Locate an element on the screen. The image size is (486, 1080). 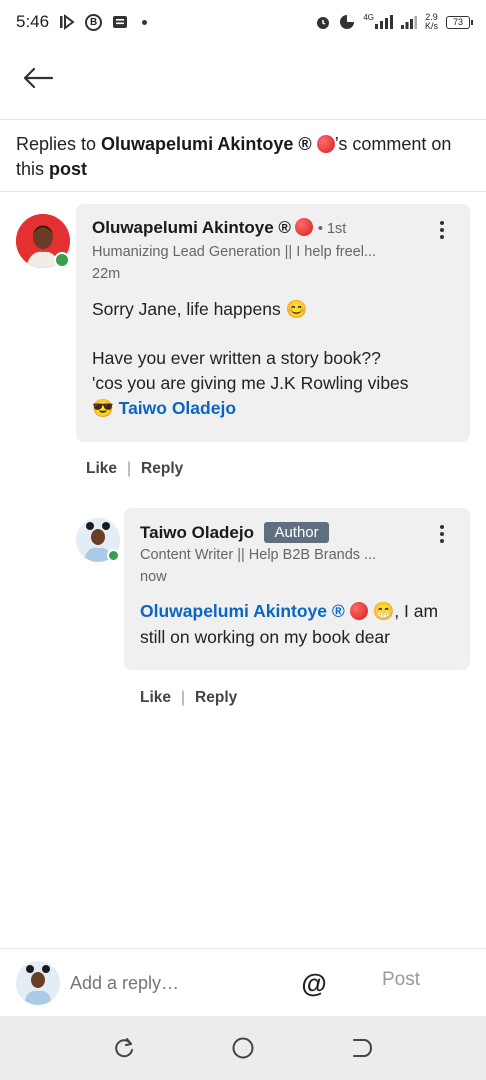
comment-actions: Like | Reply is located at coordinates (134, 469).